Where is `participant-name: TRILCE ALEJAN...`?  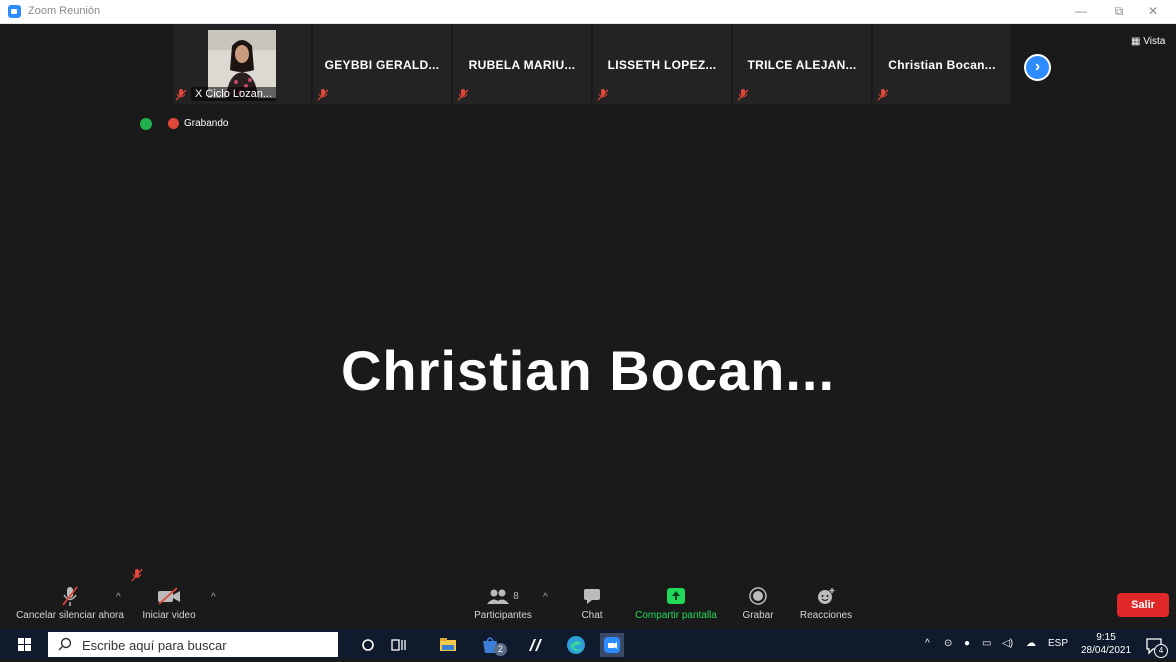 participant-name: TRILCE ALEJAN... is located at coordinates (802, 65).